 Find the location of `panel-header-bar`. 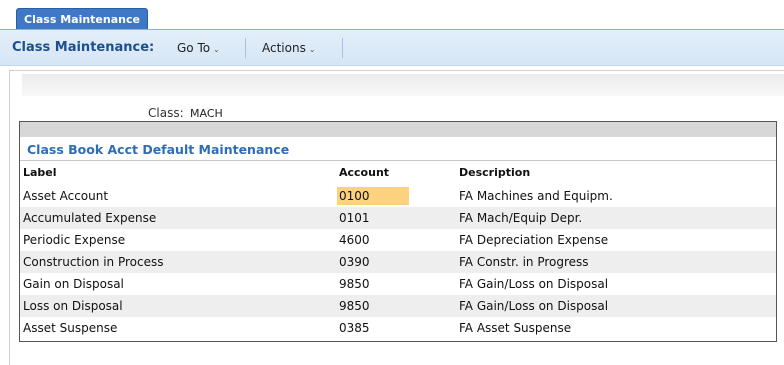

panel-header-bar is located at coordinates (403, 85).